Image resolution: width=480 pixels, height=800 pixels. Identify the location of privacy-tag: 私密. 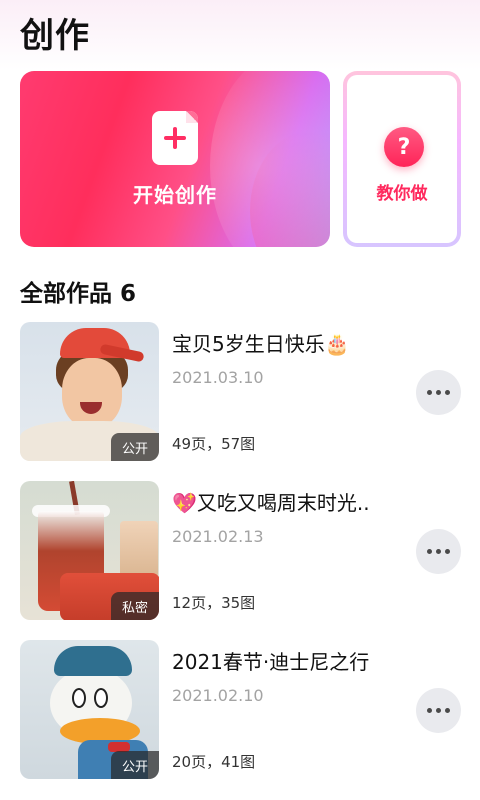
(135, 606).